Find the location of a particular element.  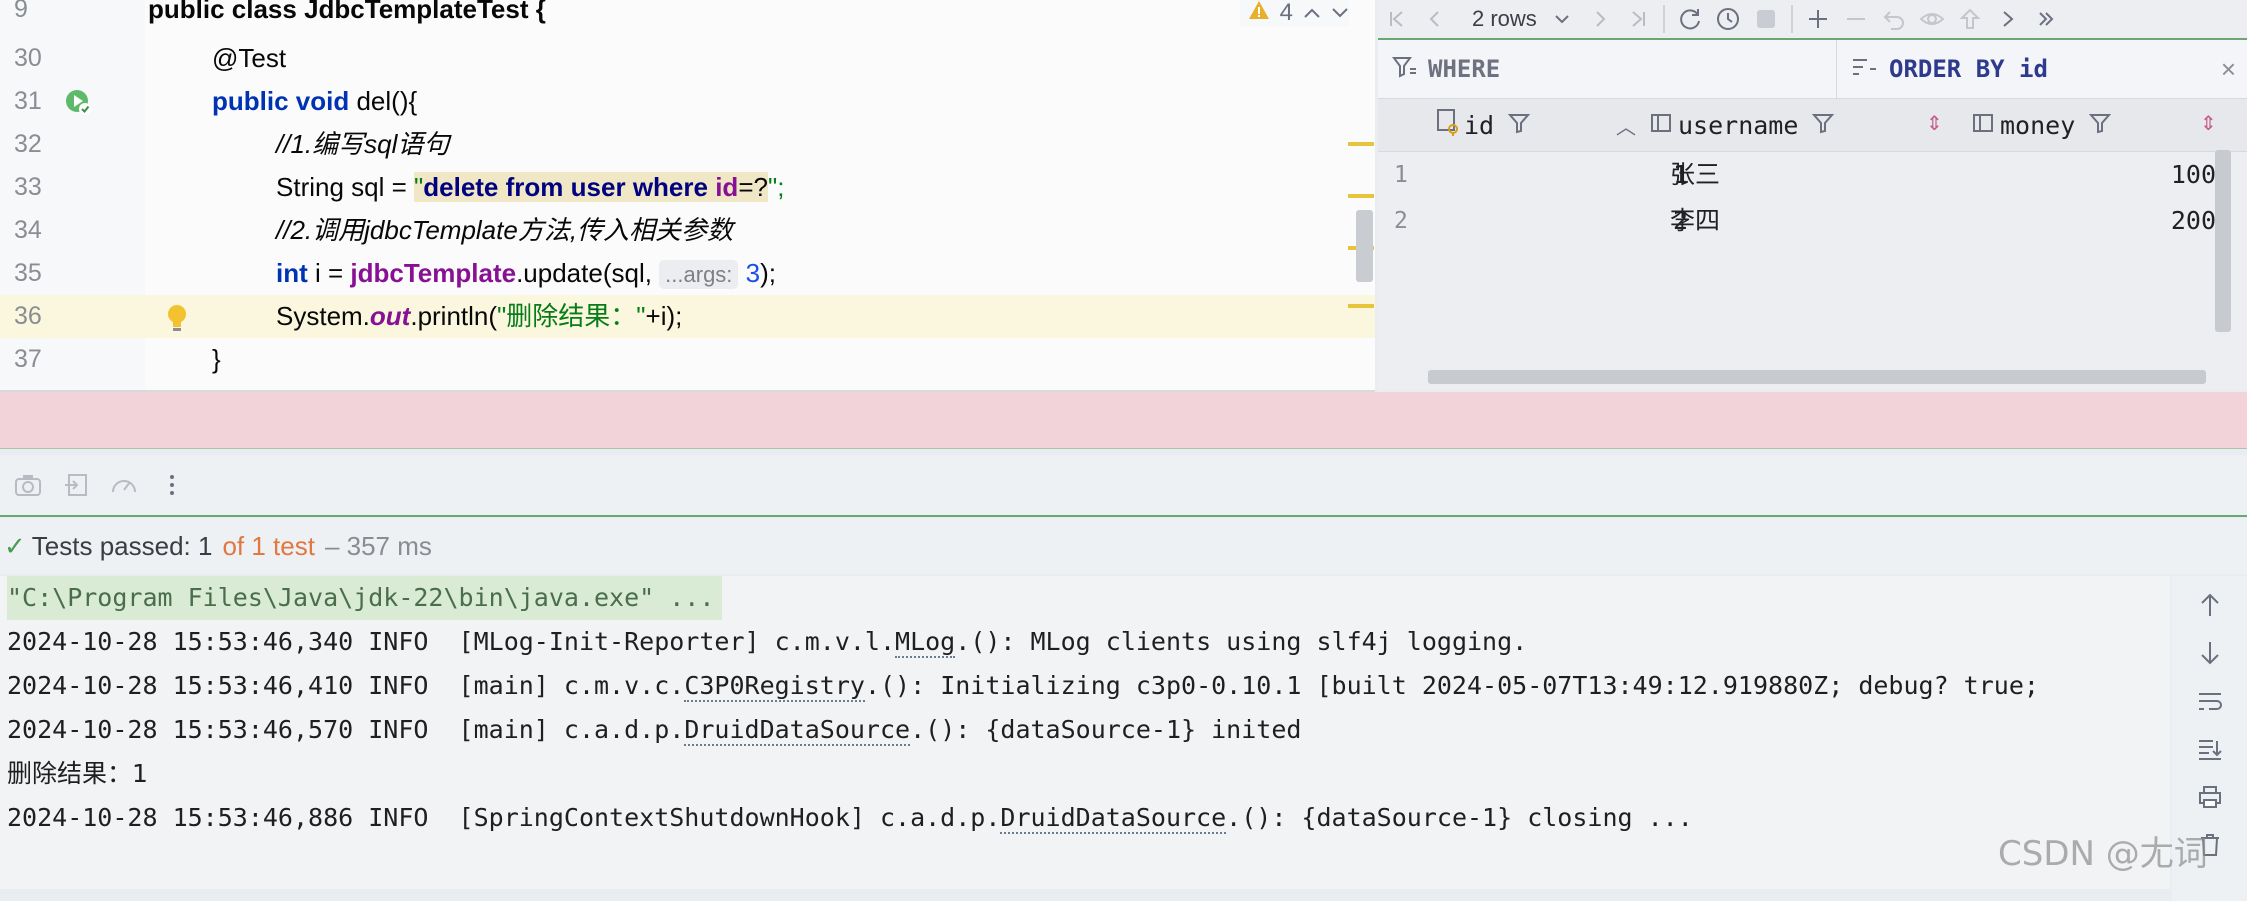

chevron-right-icon is located at coordinates (2008, 19).